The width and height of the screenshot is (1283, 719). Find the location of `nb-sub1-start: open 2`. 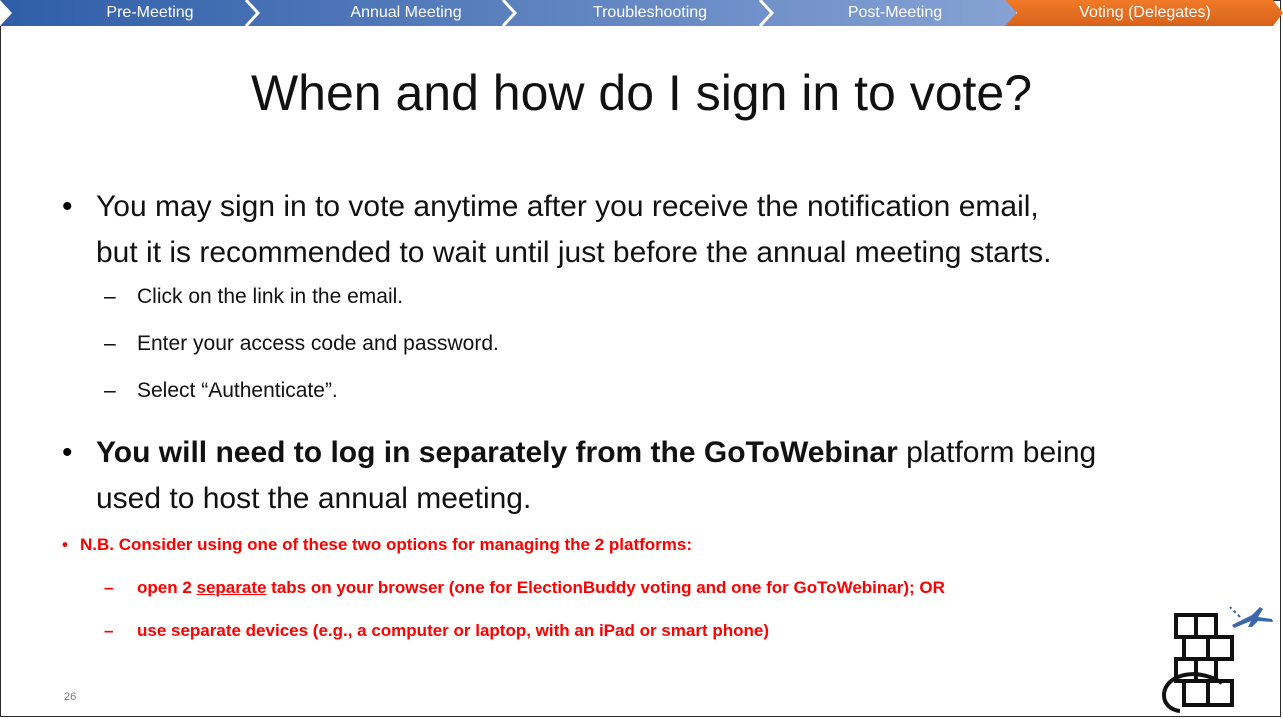

nb-sub1-start: open 2 is located at coordinates (167, 587).